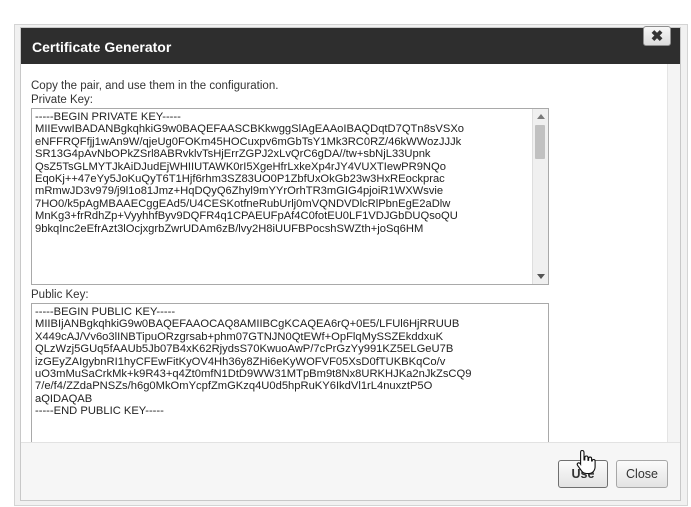 The image size is (691, 507). What do you see at coordinates (540, 142) in the screenshot?
I see `private-key-scroll-thumb` at bounding box center [540, 142].